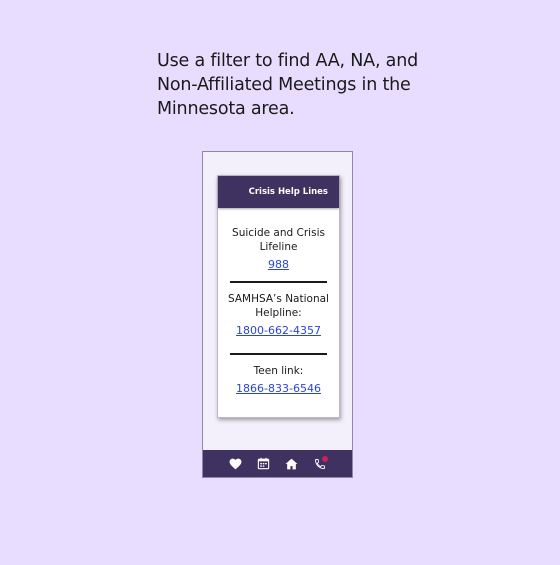  What do you see at coordinates (278, 380) in the screenshot?
I see `helpline-entry-teen: Teen link: 1866-833-6546` at bounding box center [278, 380].